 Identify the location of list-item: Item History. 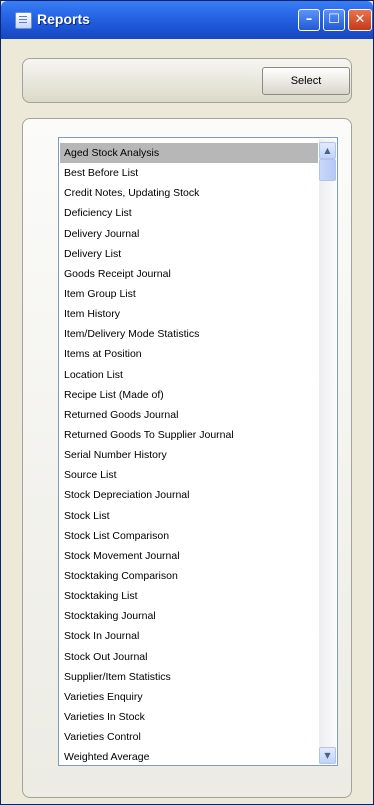
(189, 314).